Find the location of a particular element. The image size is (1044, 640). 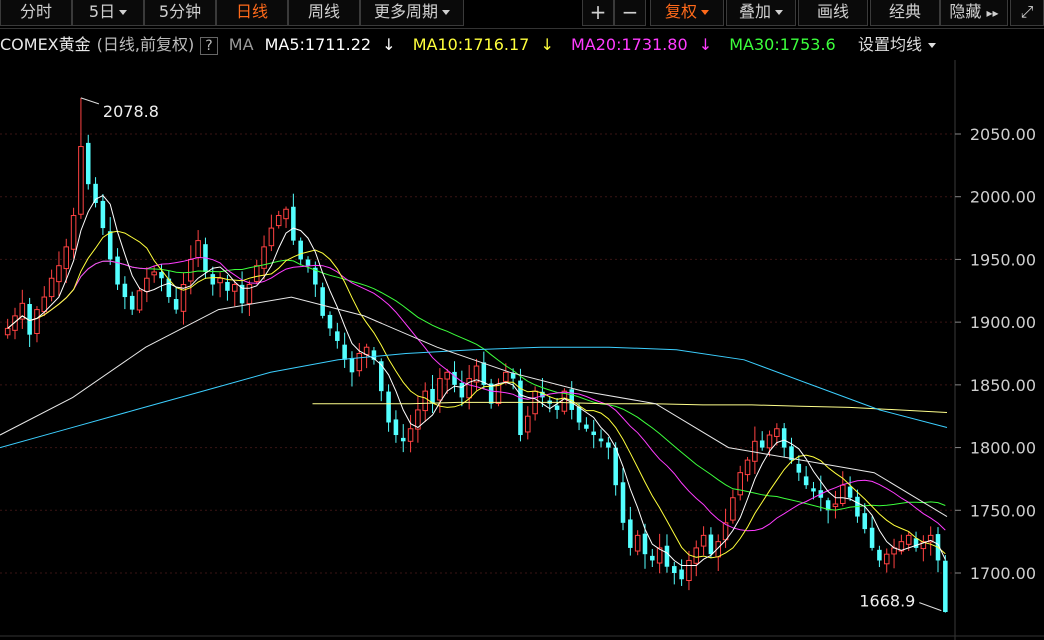

y-tick-label: 1850.00 is located at coordinates (1003, 385).